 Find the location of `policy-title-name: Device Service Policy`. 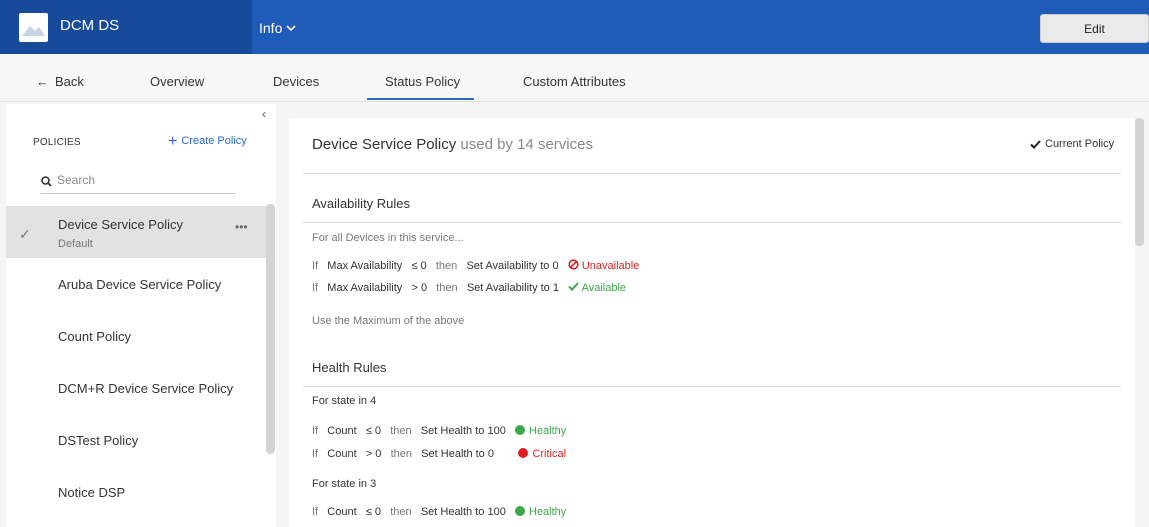

policy-title-name: Device Service Policy is located at coordinates (384, 144).